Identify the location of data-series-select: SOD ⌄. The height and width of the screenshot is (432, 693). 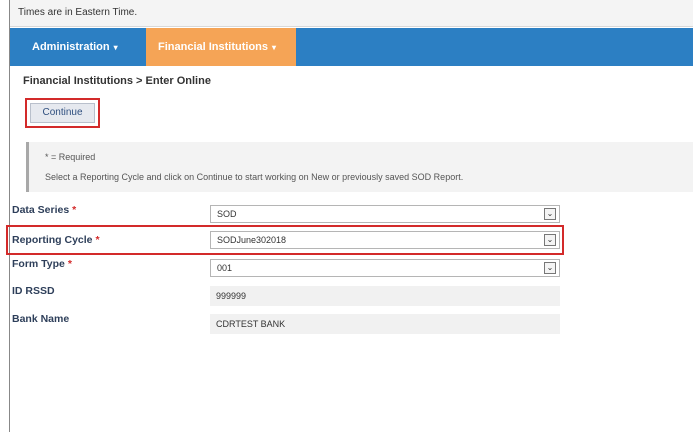
(385, 214).